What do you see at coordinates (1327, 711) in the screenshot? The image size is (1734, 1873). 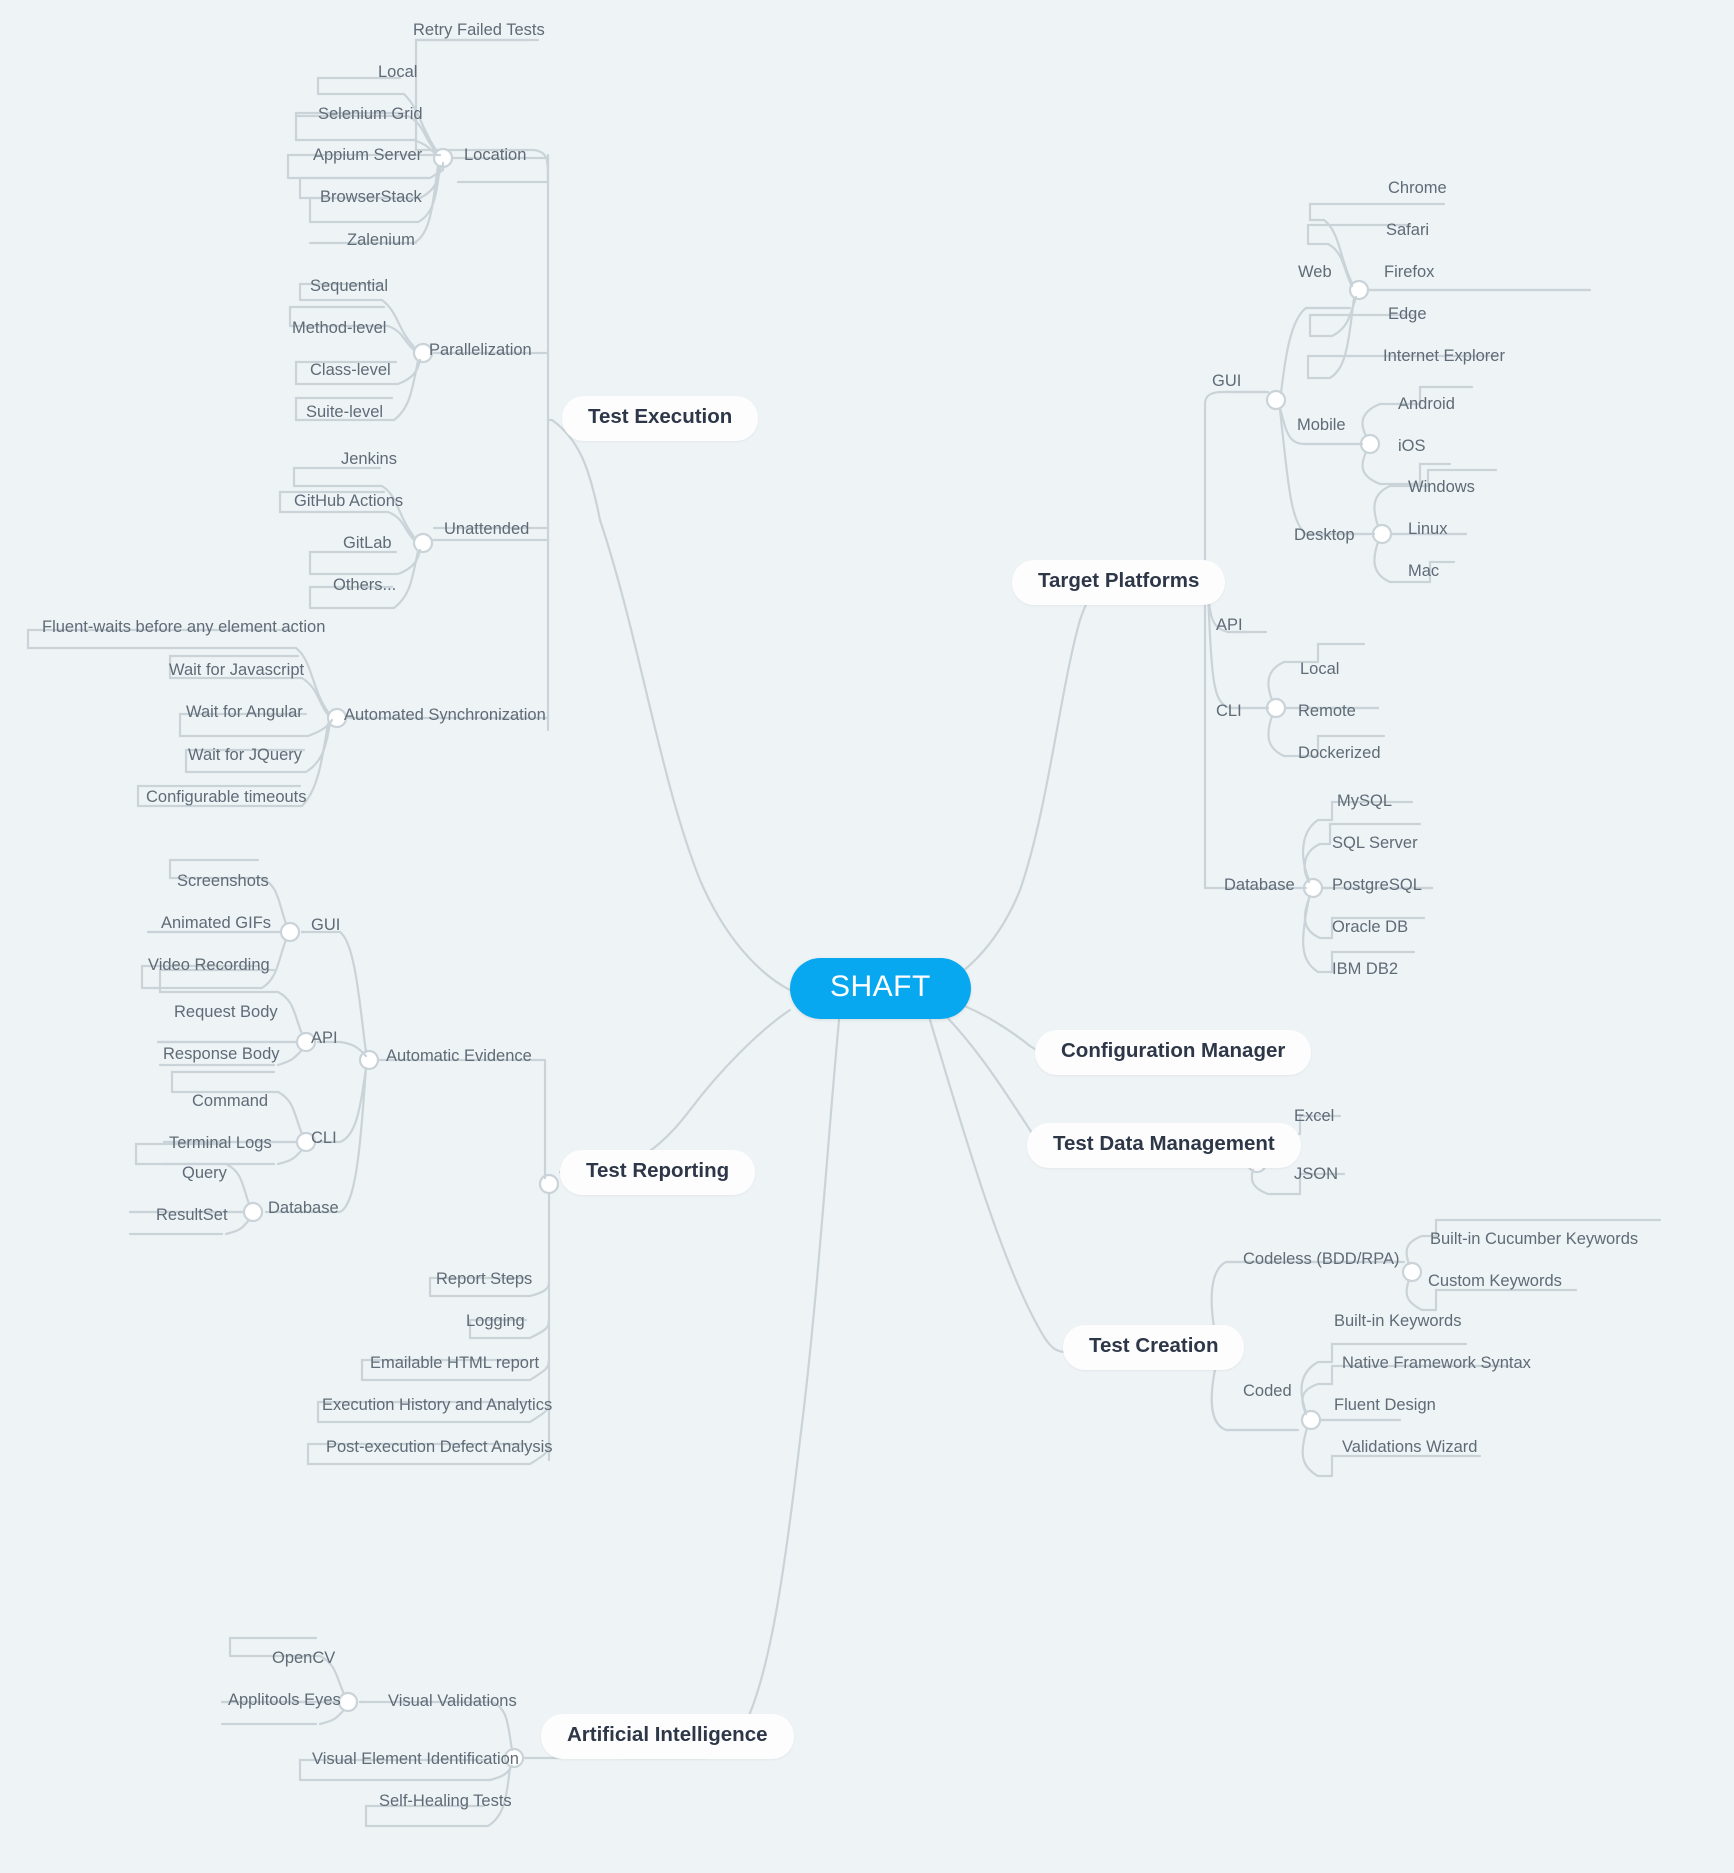 I see `node-cli-remote: Remote` at bounding box center [1327, 711].